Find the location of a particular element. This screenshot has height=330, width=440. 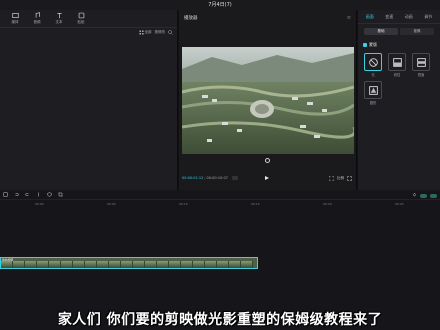

menu-icon: ≡ is located at coordinates (349, 18).